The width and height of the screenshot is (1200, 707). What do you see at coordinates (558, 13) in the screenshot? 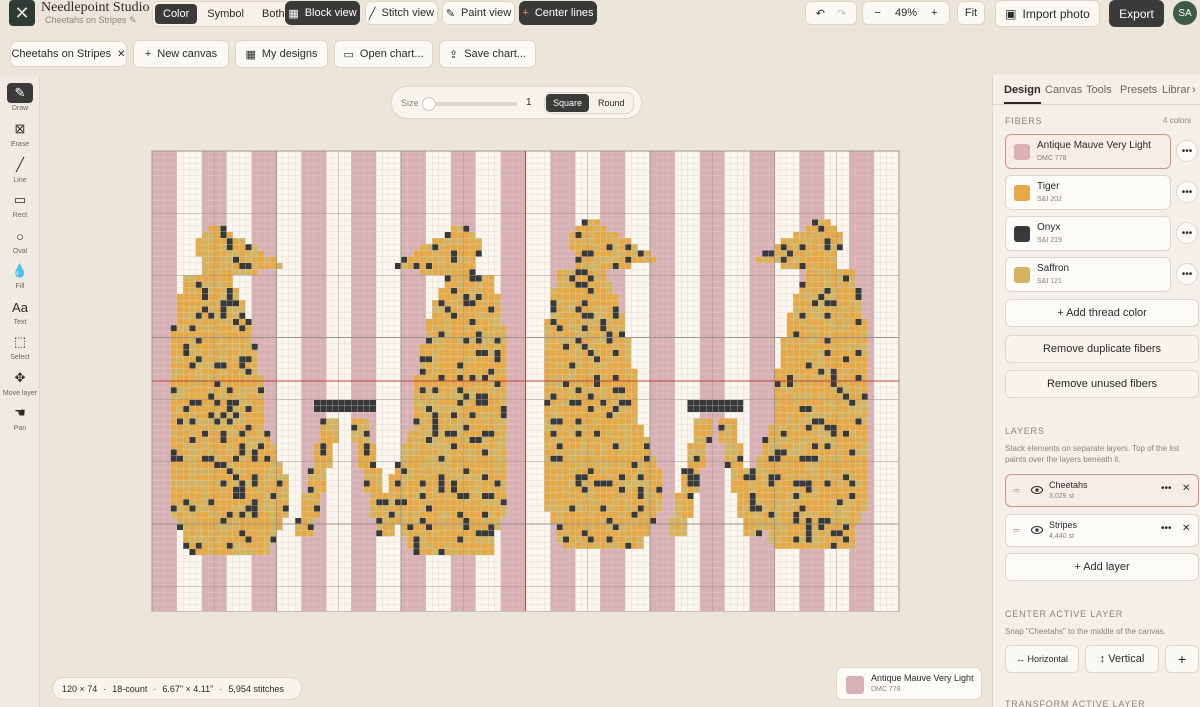
I see `center-lines-button: + Center lines` at bounding box center [558, 13].